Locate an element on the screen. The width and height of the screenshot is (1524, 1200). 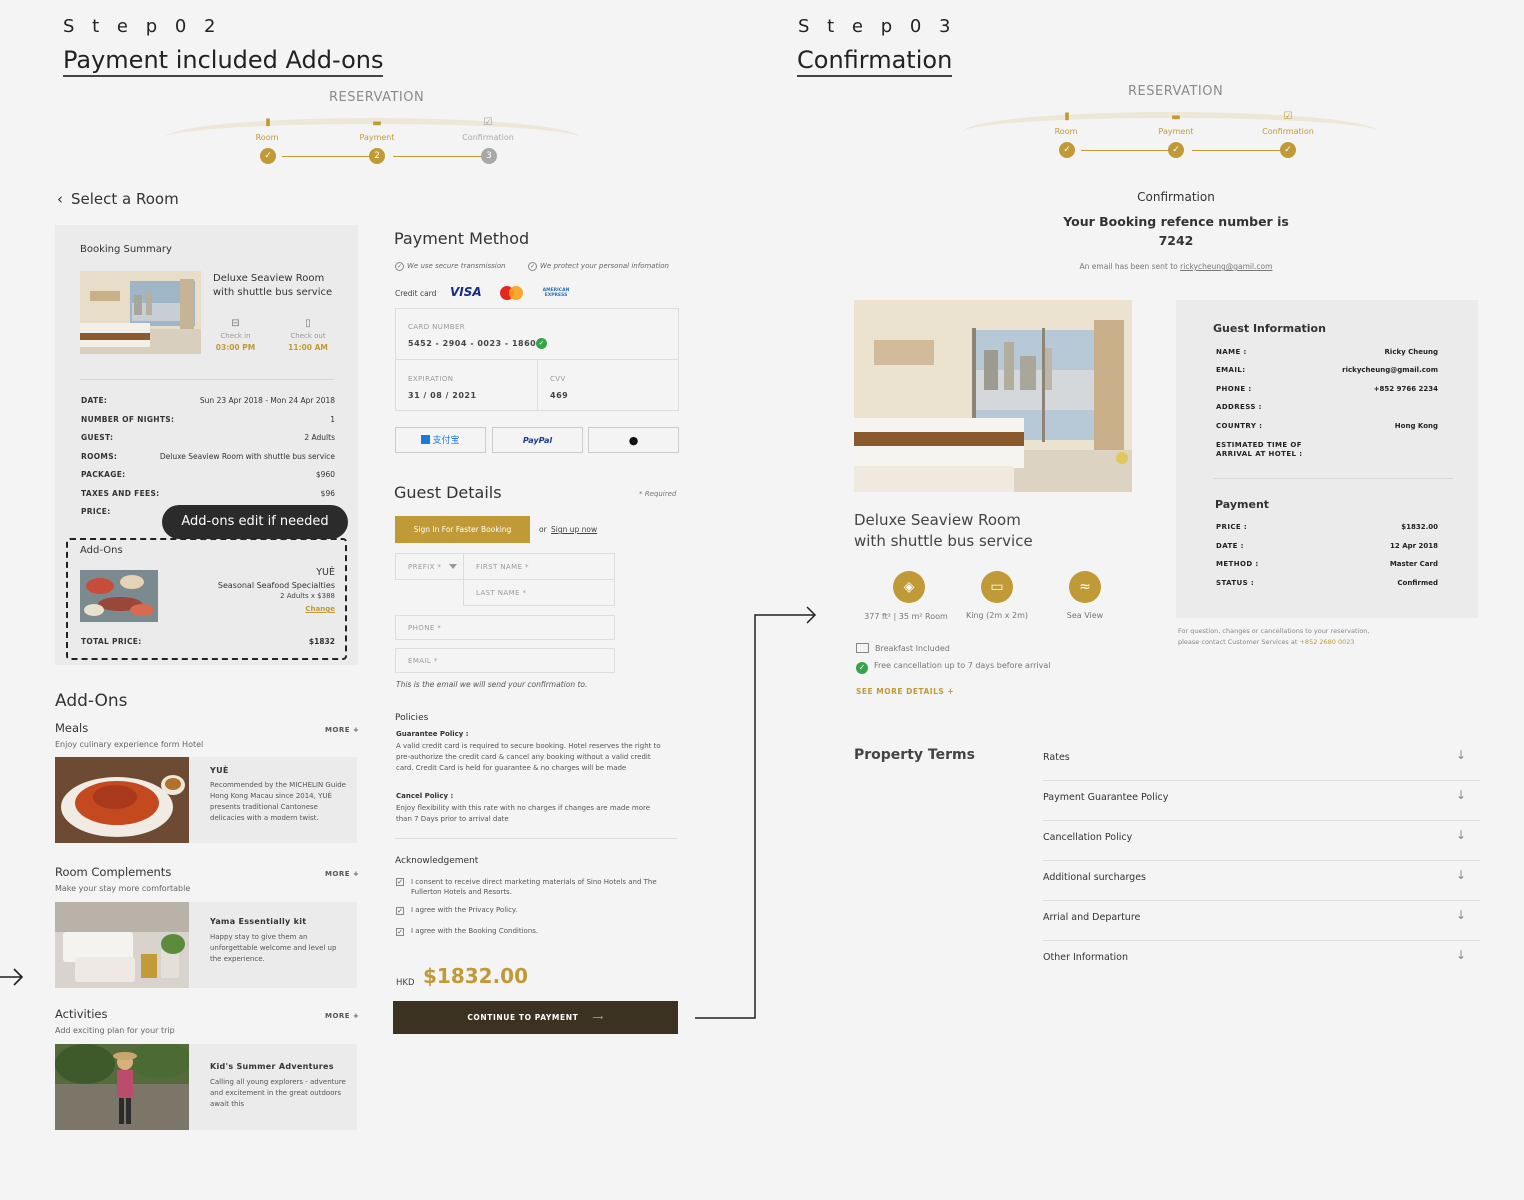
seafood-photo is located at coordinates (119, 596).